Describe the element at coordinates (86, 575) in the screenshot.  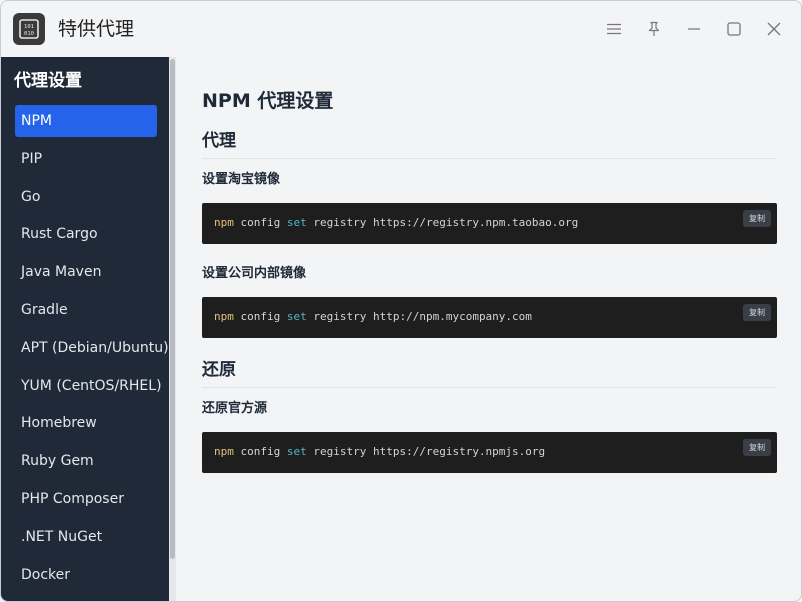
I see `sidebar-item-docker: Docker` at that location.